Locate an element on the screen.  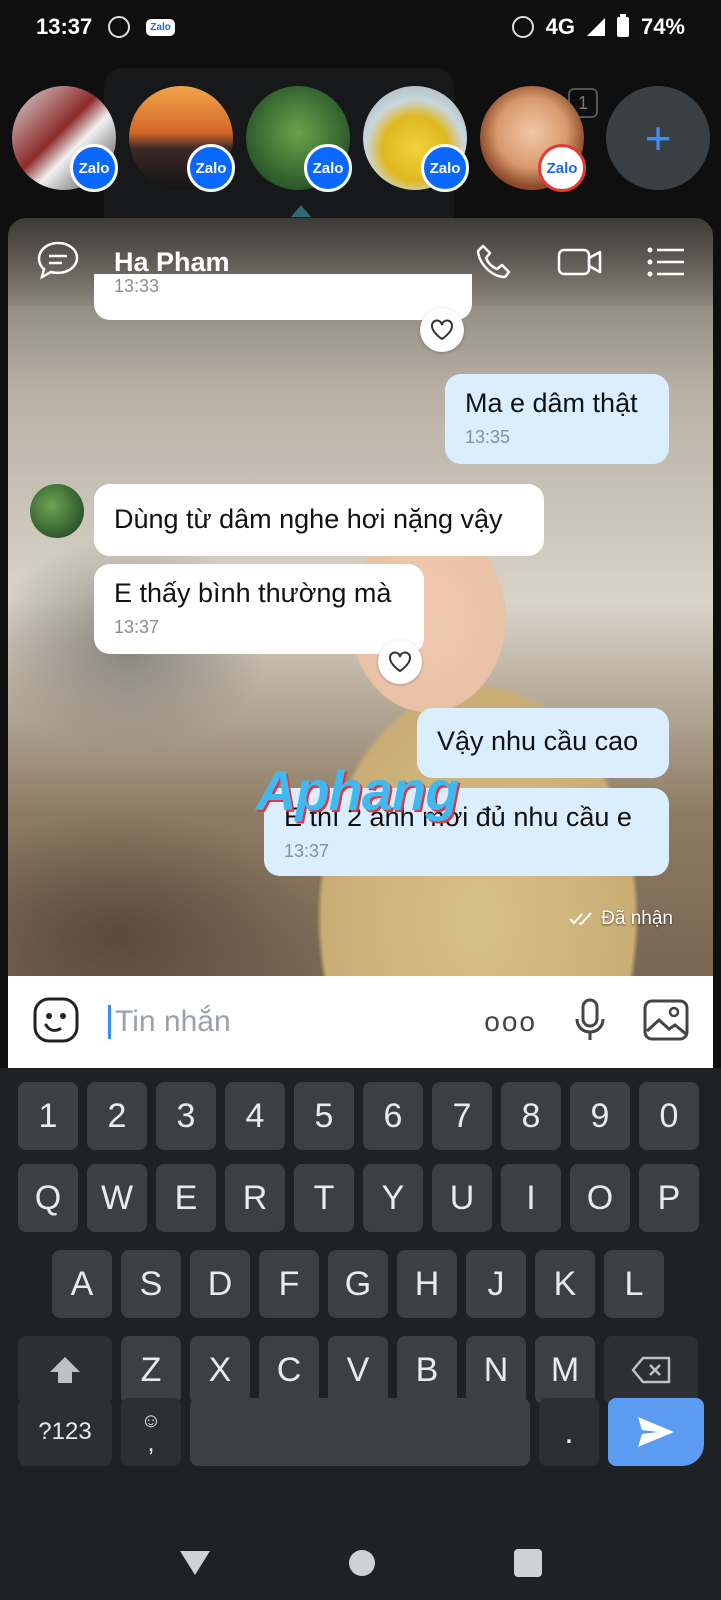
key-p: P is located at coordinates (669, 1198).